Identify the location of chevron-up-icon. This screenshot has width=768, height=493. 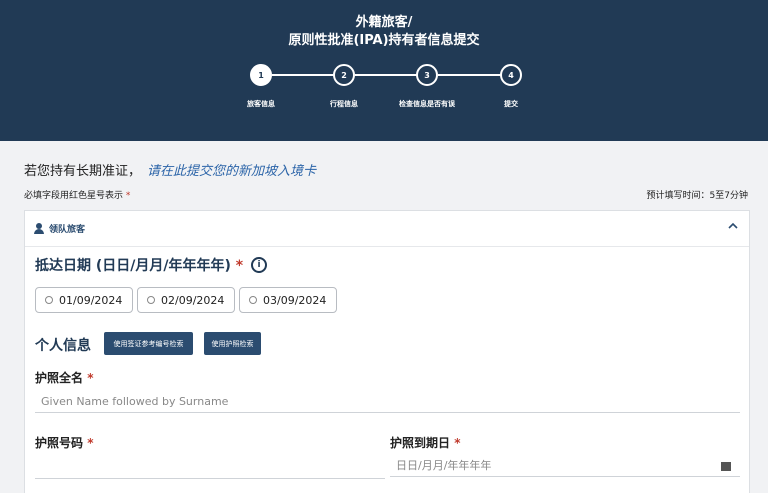
(733, 227).